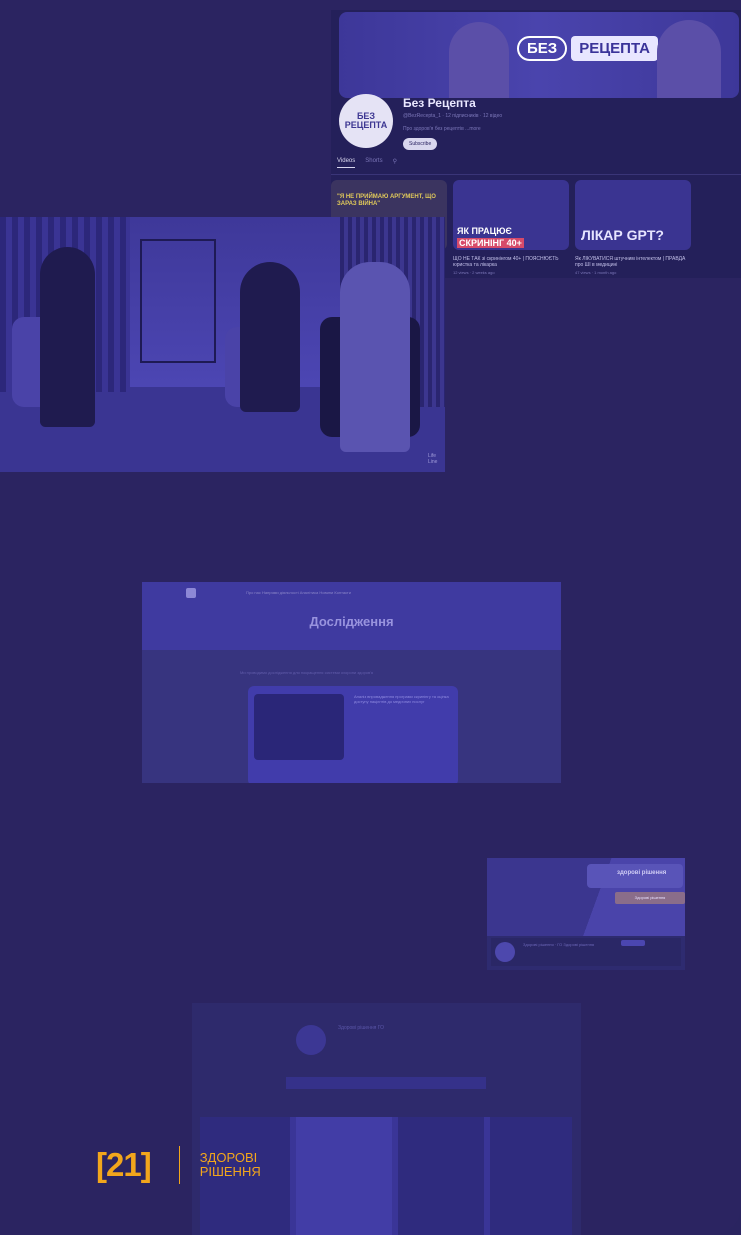 This screenshot has width=741, height=1235. I want to click on avatar-label: БЕЗ РЕЦЕПТА, so click(366, 120).